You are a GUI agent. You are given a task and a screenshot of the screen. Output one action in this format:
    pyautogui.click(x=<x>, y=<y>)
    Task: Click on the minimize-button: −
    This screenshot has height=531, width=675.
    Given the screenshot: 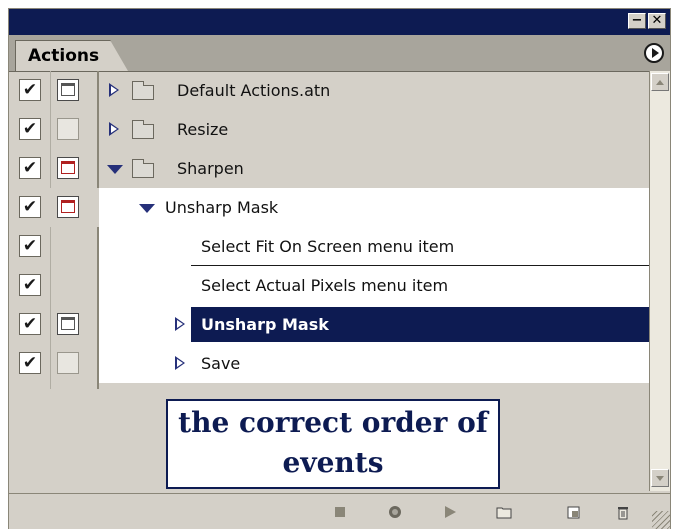 What is the action you would take?
    pyautogui.click(x=637, y=21)
    